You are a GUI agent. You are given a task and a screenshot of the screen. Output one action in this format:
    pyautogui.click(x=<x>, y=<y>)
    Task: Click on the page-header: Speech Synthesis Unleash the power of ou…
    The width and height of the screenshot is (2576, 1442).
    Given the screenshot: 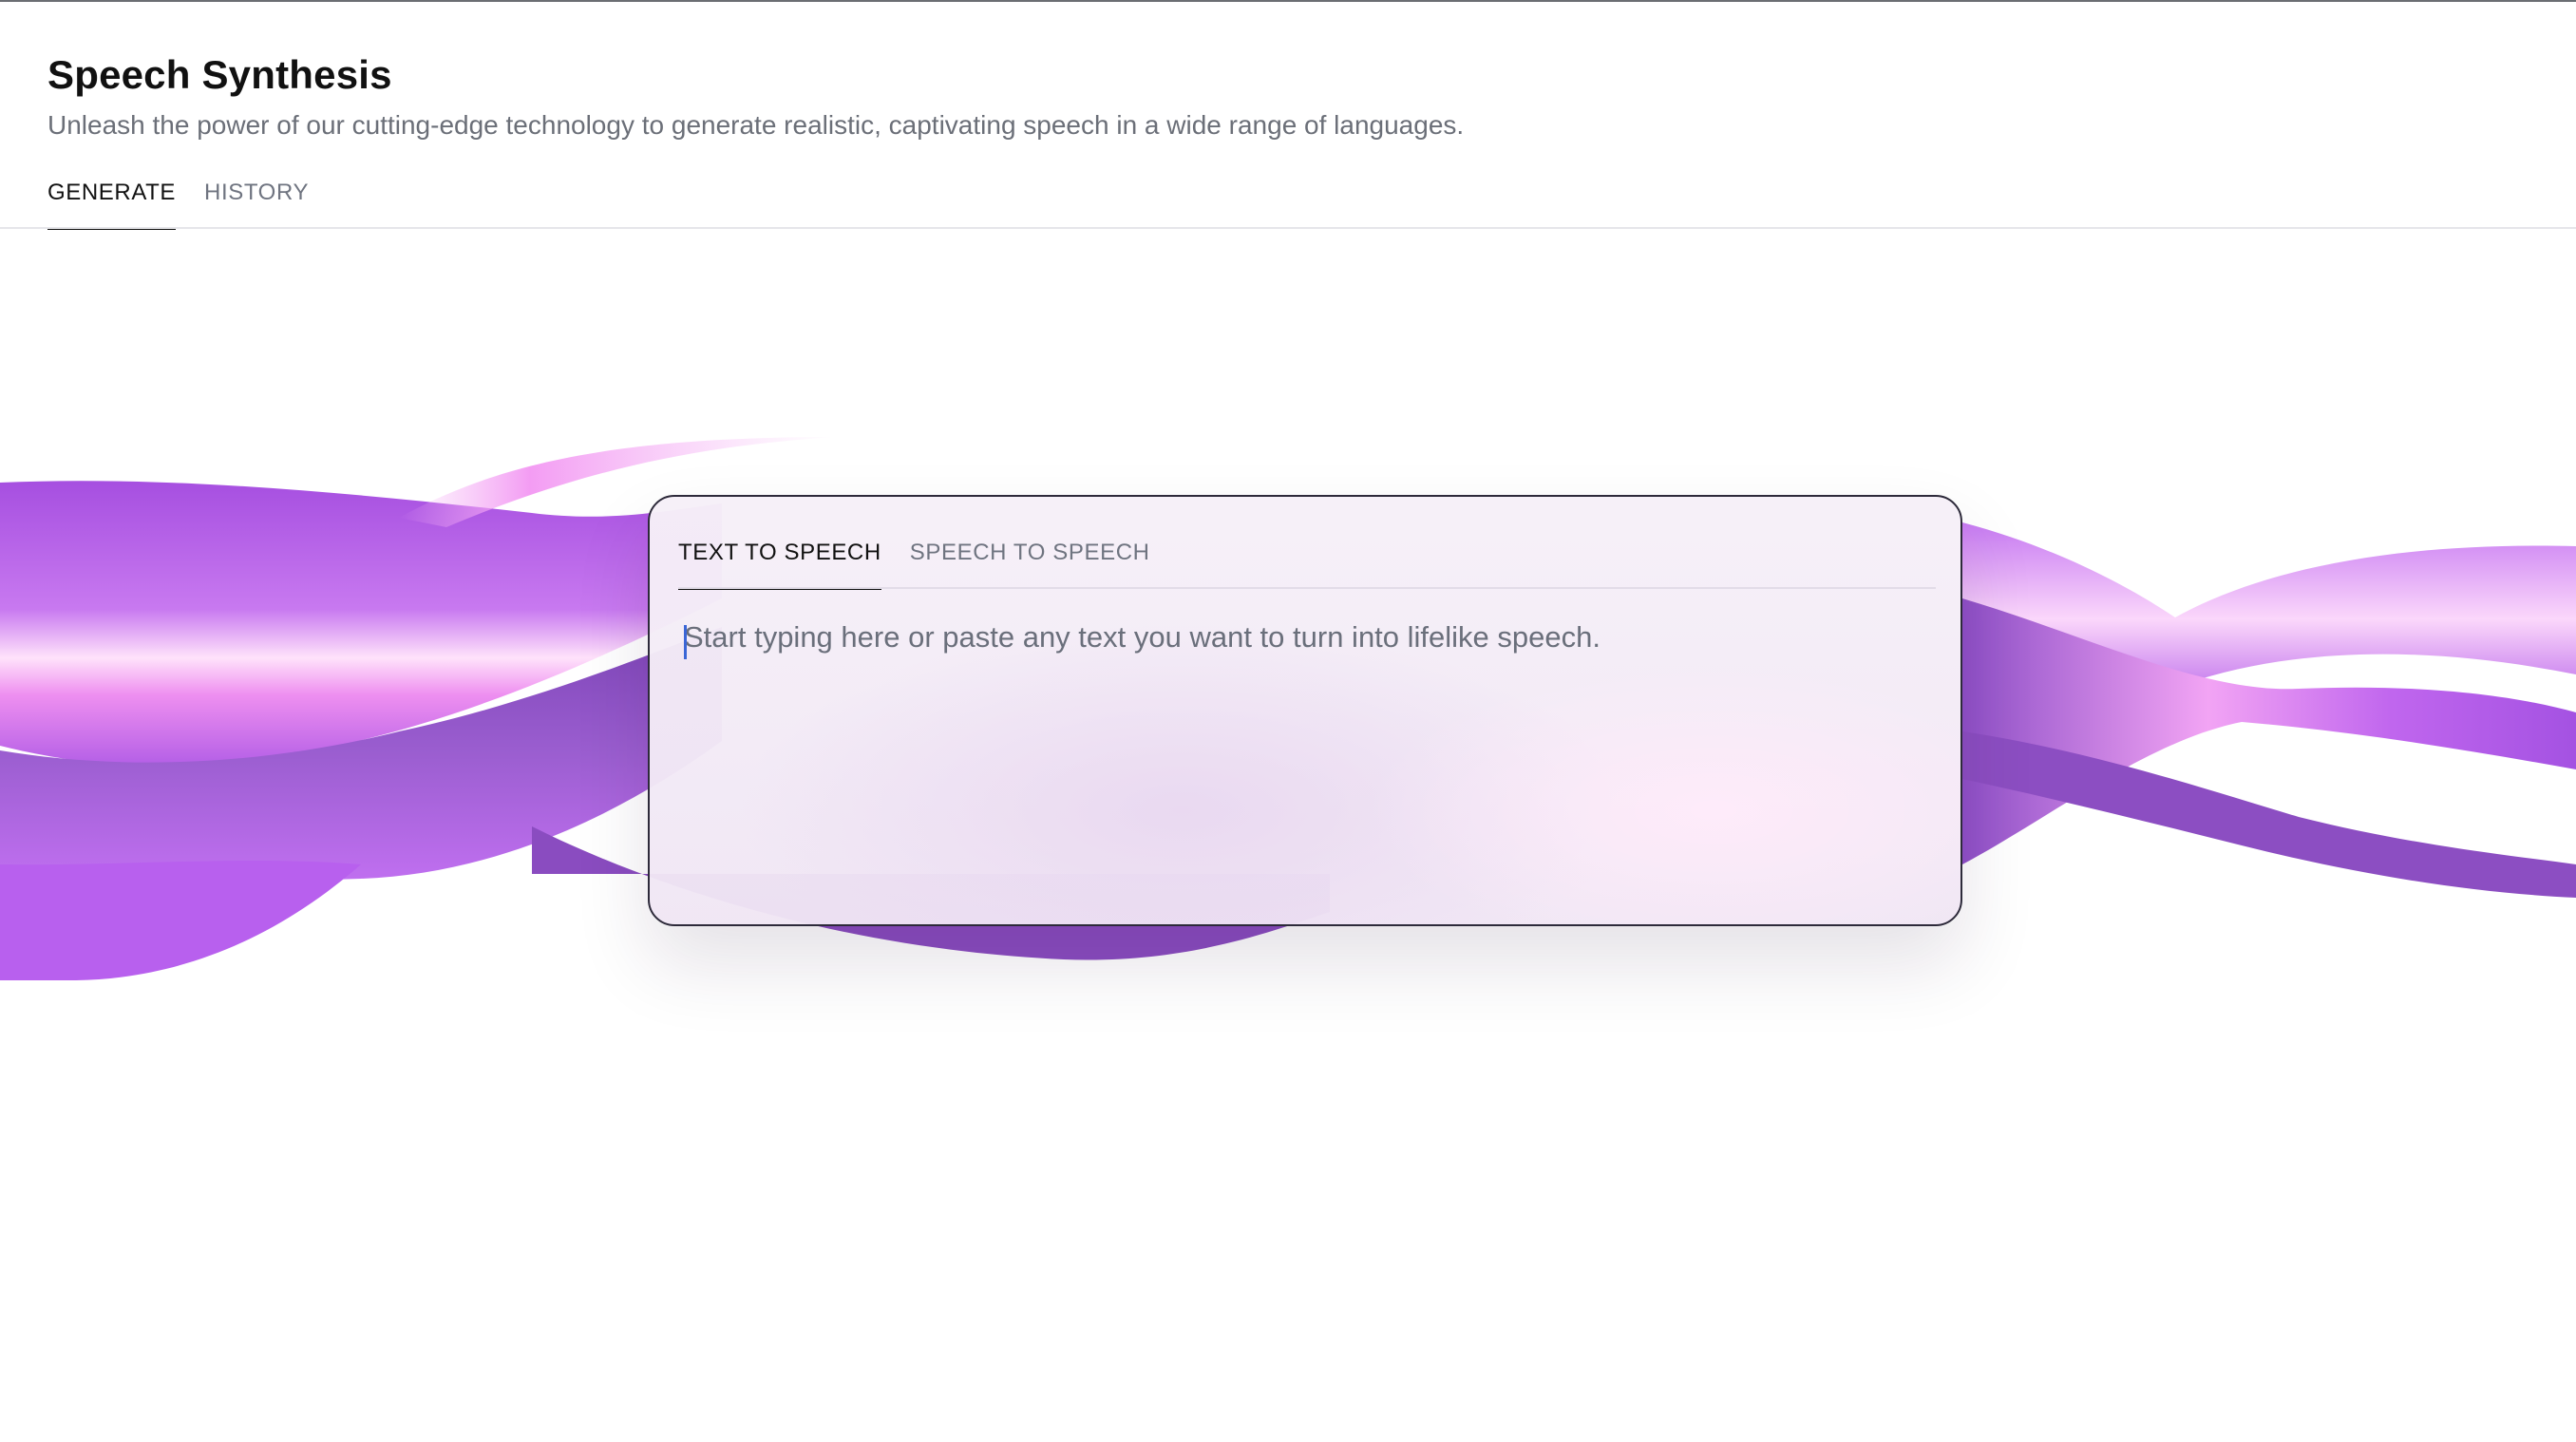 What is the action you would take?
    pyautogui.click(x=1282, y=96)
    